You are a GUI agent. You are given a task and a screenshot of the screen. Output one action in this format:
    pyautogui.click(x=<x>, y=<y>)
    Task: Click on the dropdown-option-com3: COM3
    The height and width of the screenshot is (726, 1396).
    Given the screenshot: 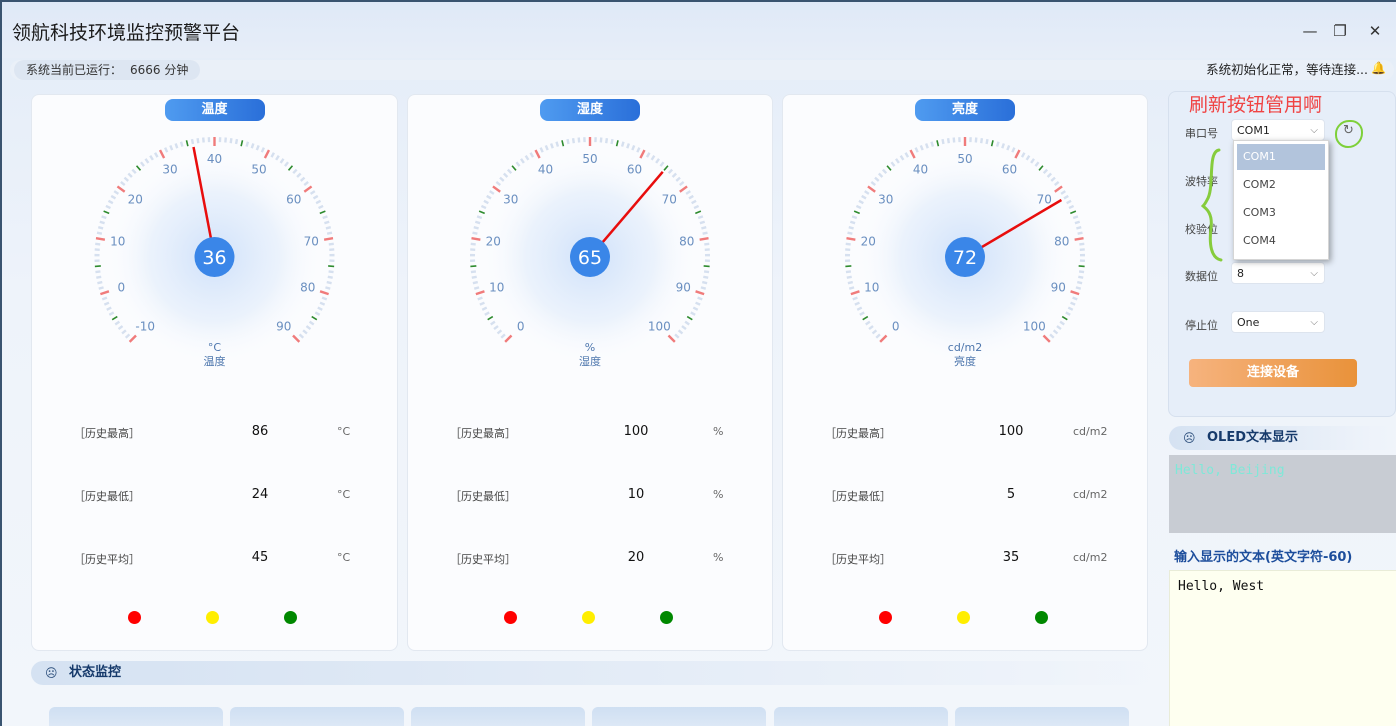 What is the action you would take?
    pyautogui.click(x=1281, y=213)
    